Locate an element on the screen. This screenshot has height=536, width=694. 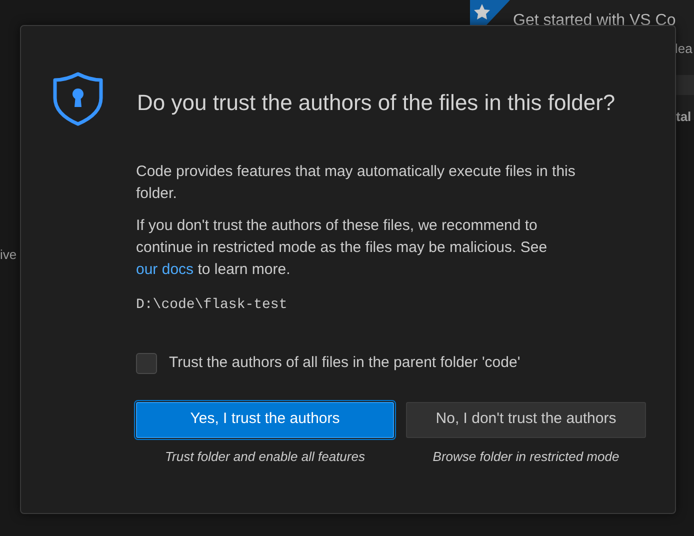
docs-link: our docs is located at coordinates (165, 269).